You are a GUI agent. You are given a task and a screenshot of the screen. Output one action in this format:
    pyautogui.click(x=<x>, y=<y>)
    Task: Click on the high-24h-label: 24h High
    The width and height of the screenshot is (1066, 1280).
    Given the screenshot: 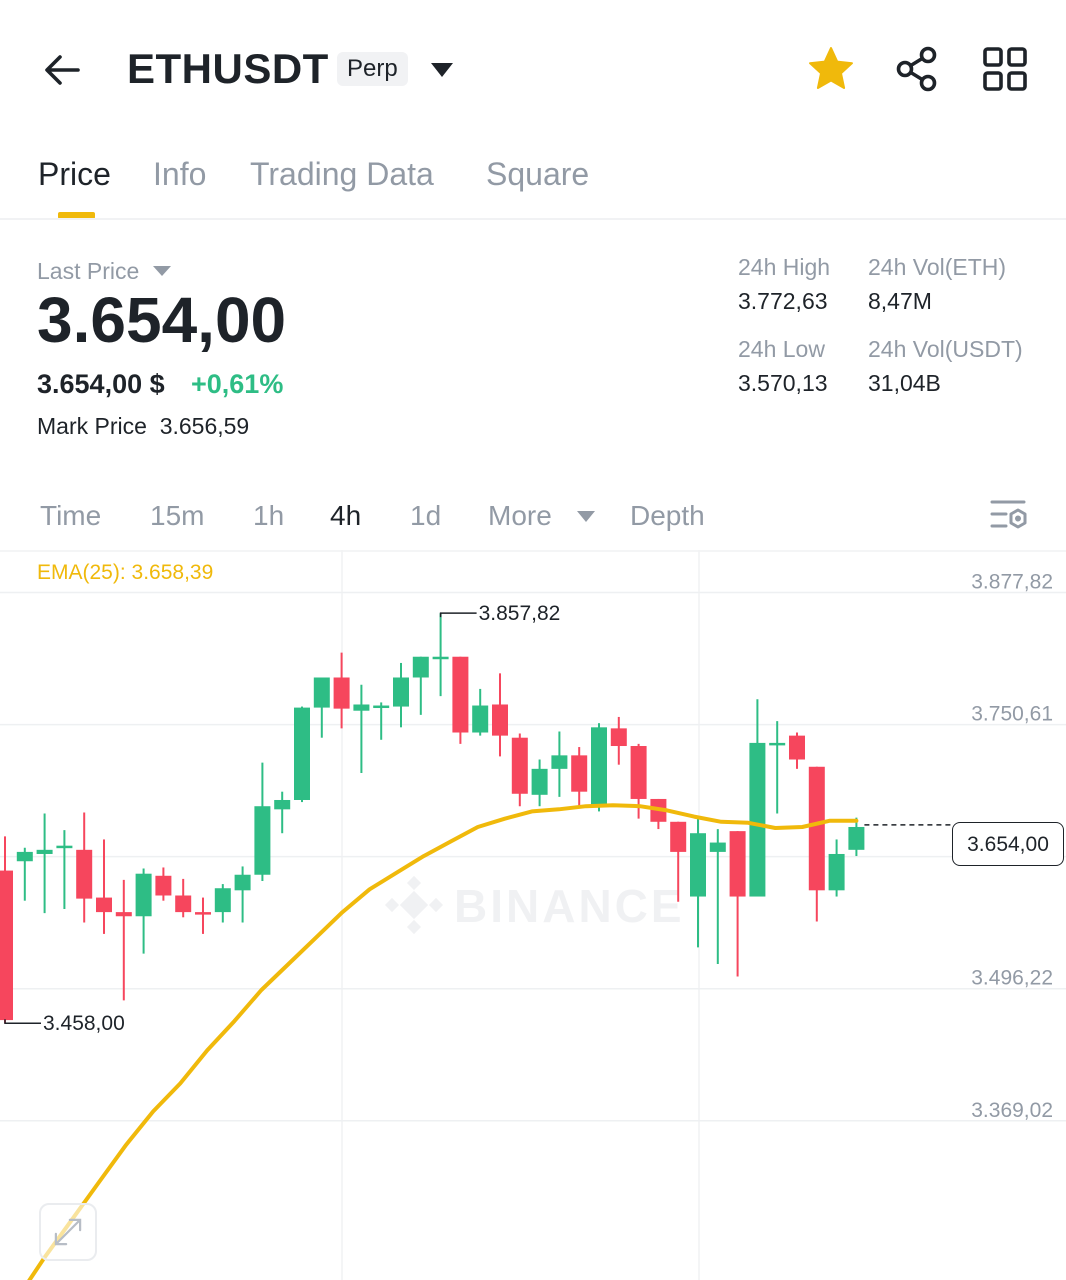 What is the action you would take?
    pyautogui.click(x=784, y=267)
    